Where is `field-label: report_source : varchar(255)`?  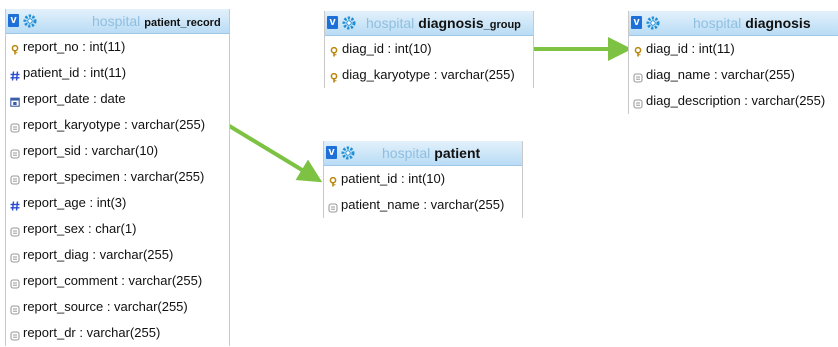
field-label: report_source : varchar(255) is located at coordinates (105, 306).